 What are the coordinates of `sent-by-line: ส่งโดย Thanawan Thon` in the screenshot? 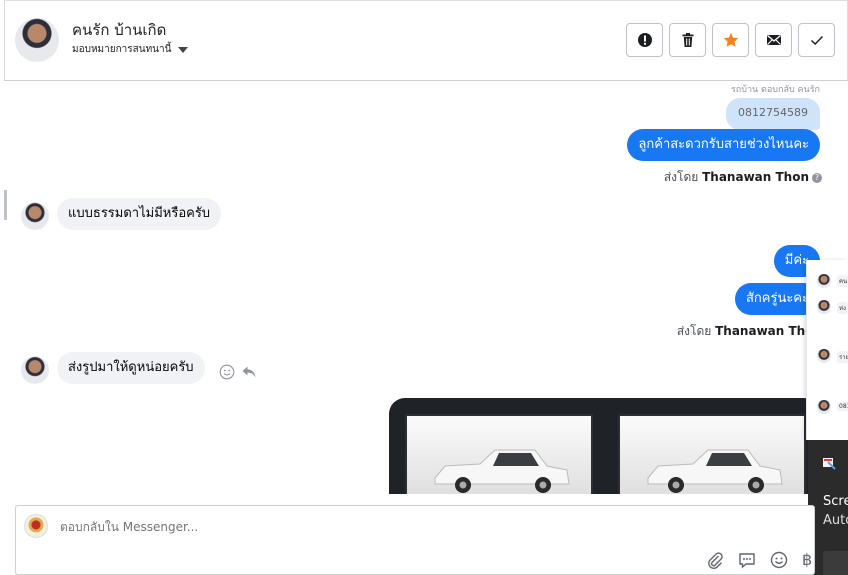 It's located at (749, 331).